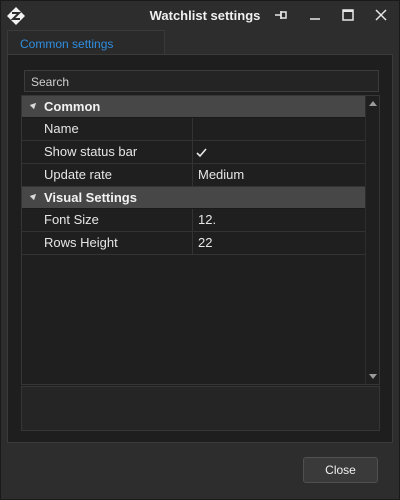  Describe the element at coordinates (200, 42) in the screenshot. I see `tab-strip: Common settings` at that location.